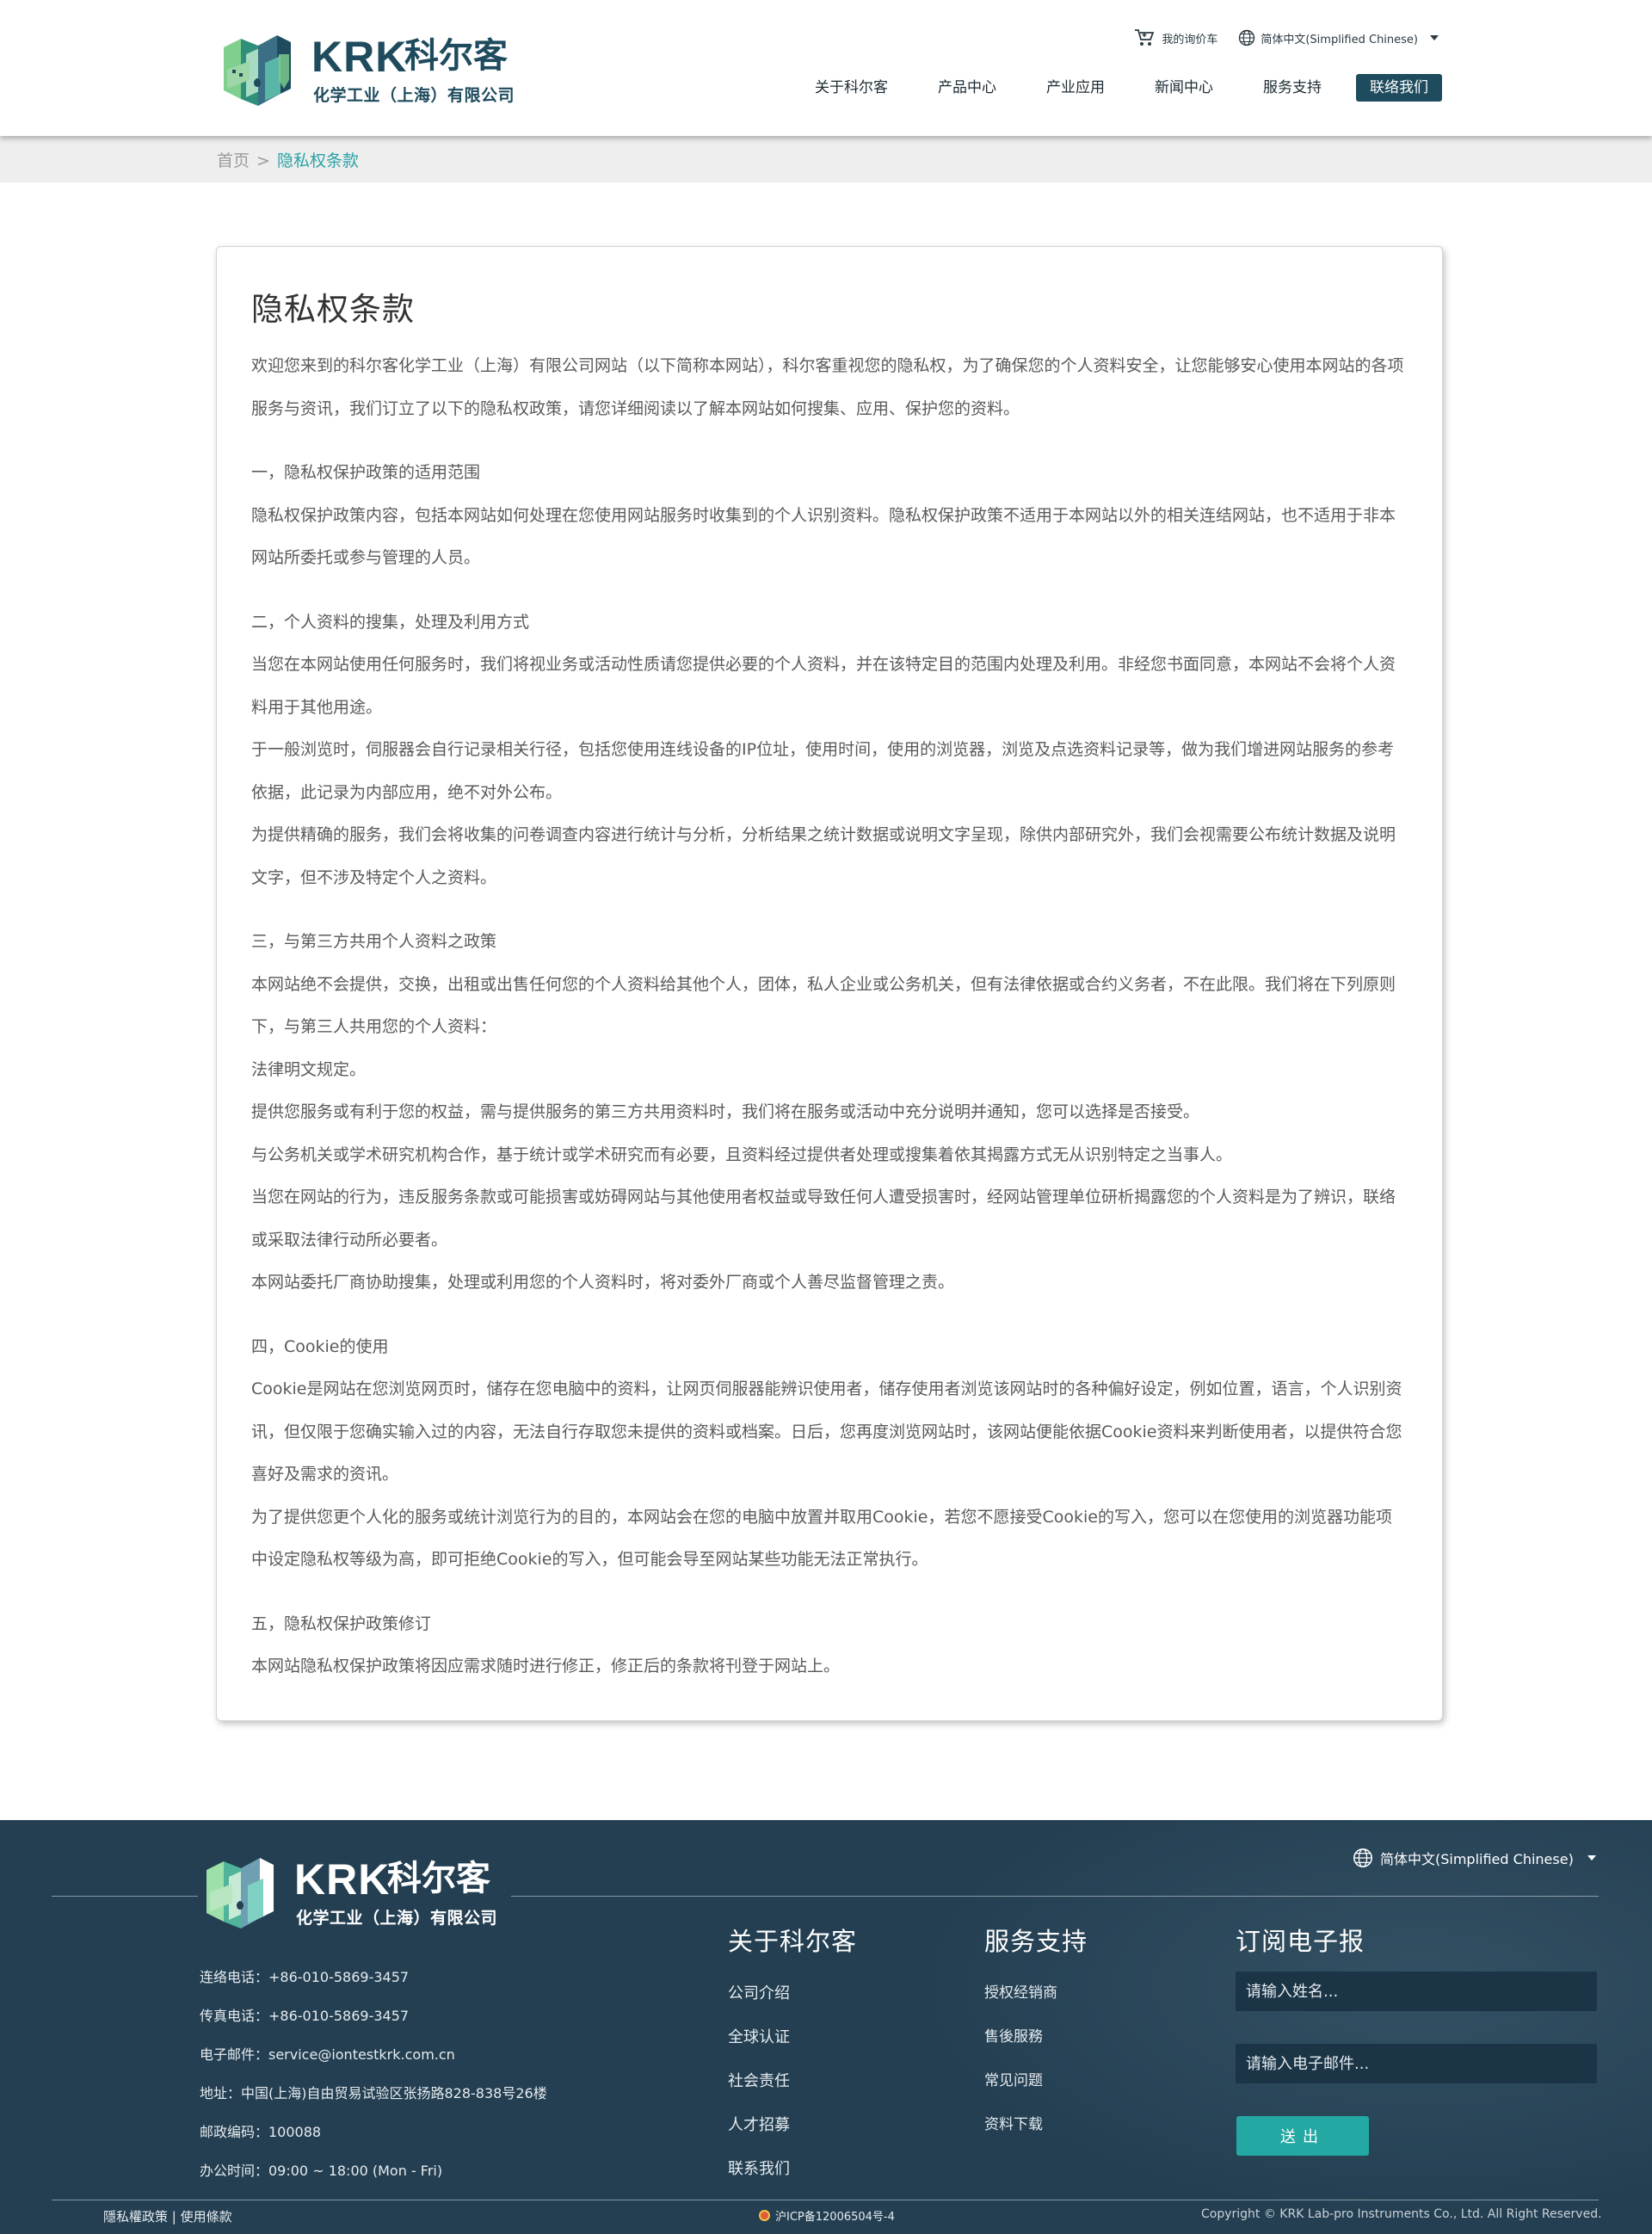  I want to click on footer-link-faq: 常见问题, so click(1036, 2081).